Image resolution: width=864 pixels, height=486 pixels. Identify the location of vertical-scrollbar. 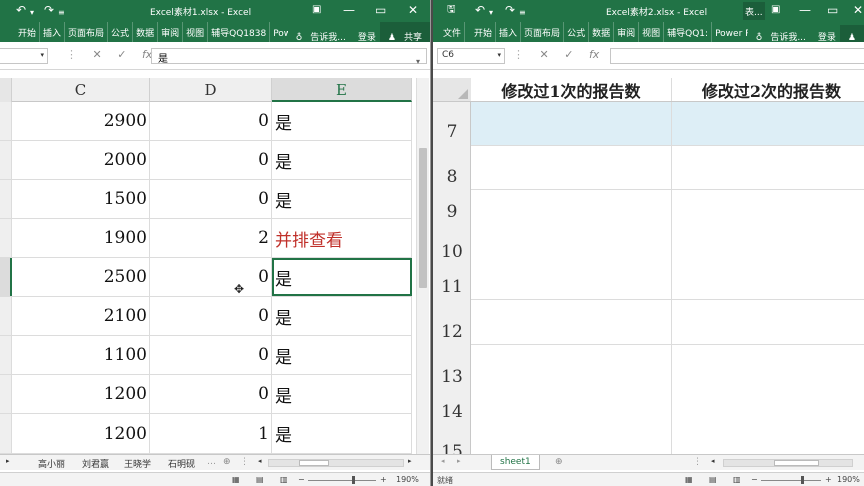
(422, 266).